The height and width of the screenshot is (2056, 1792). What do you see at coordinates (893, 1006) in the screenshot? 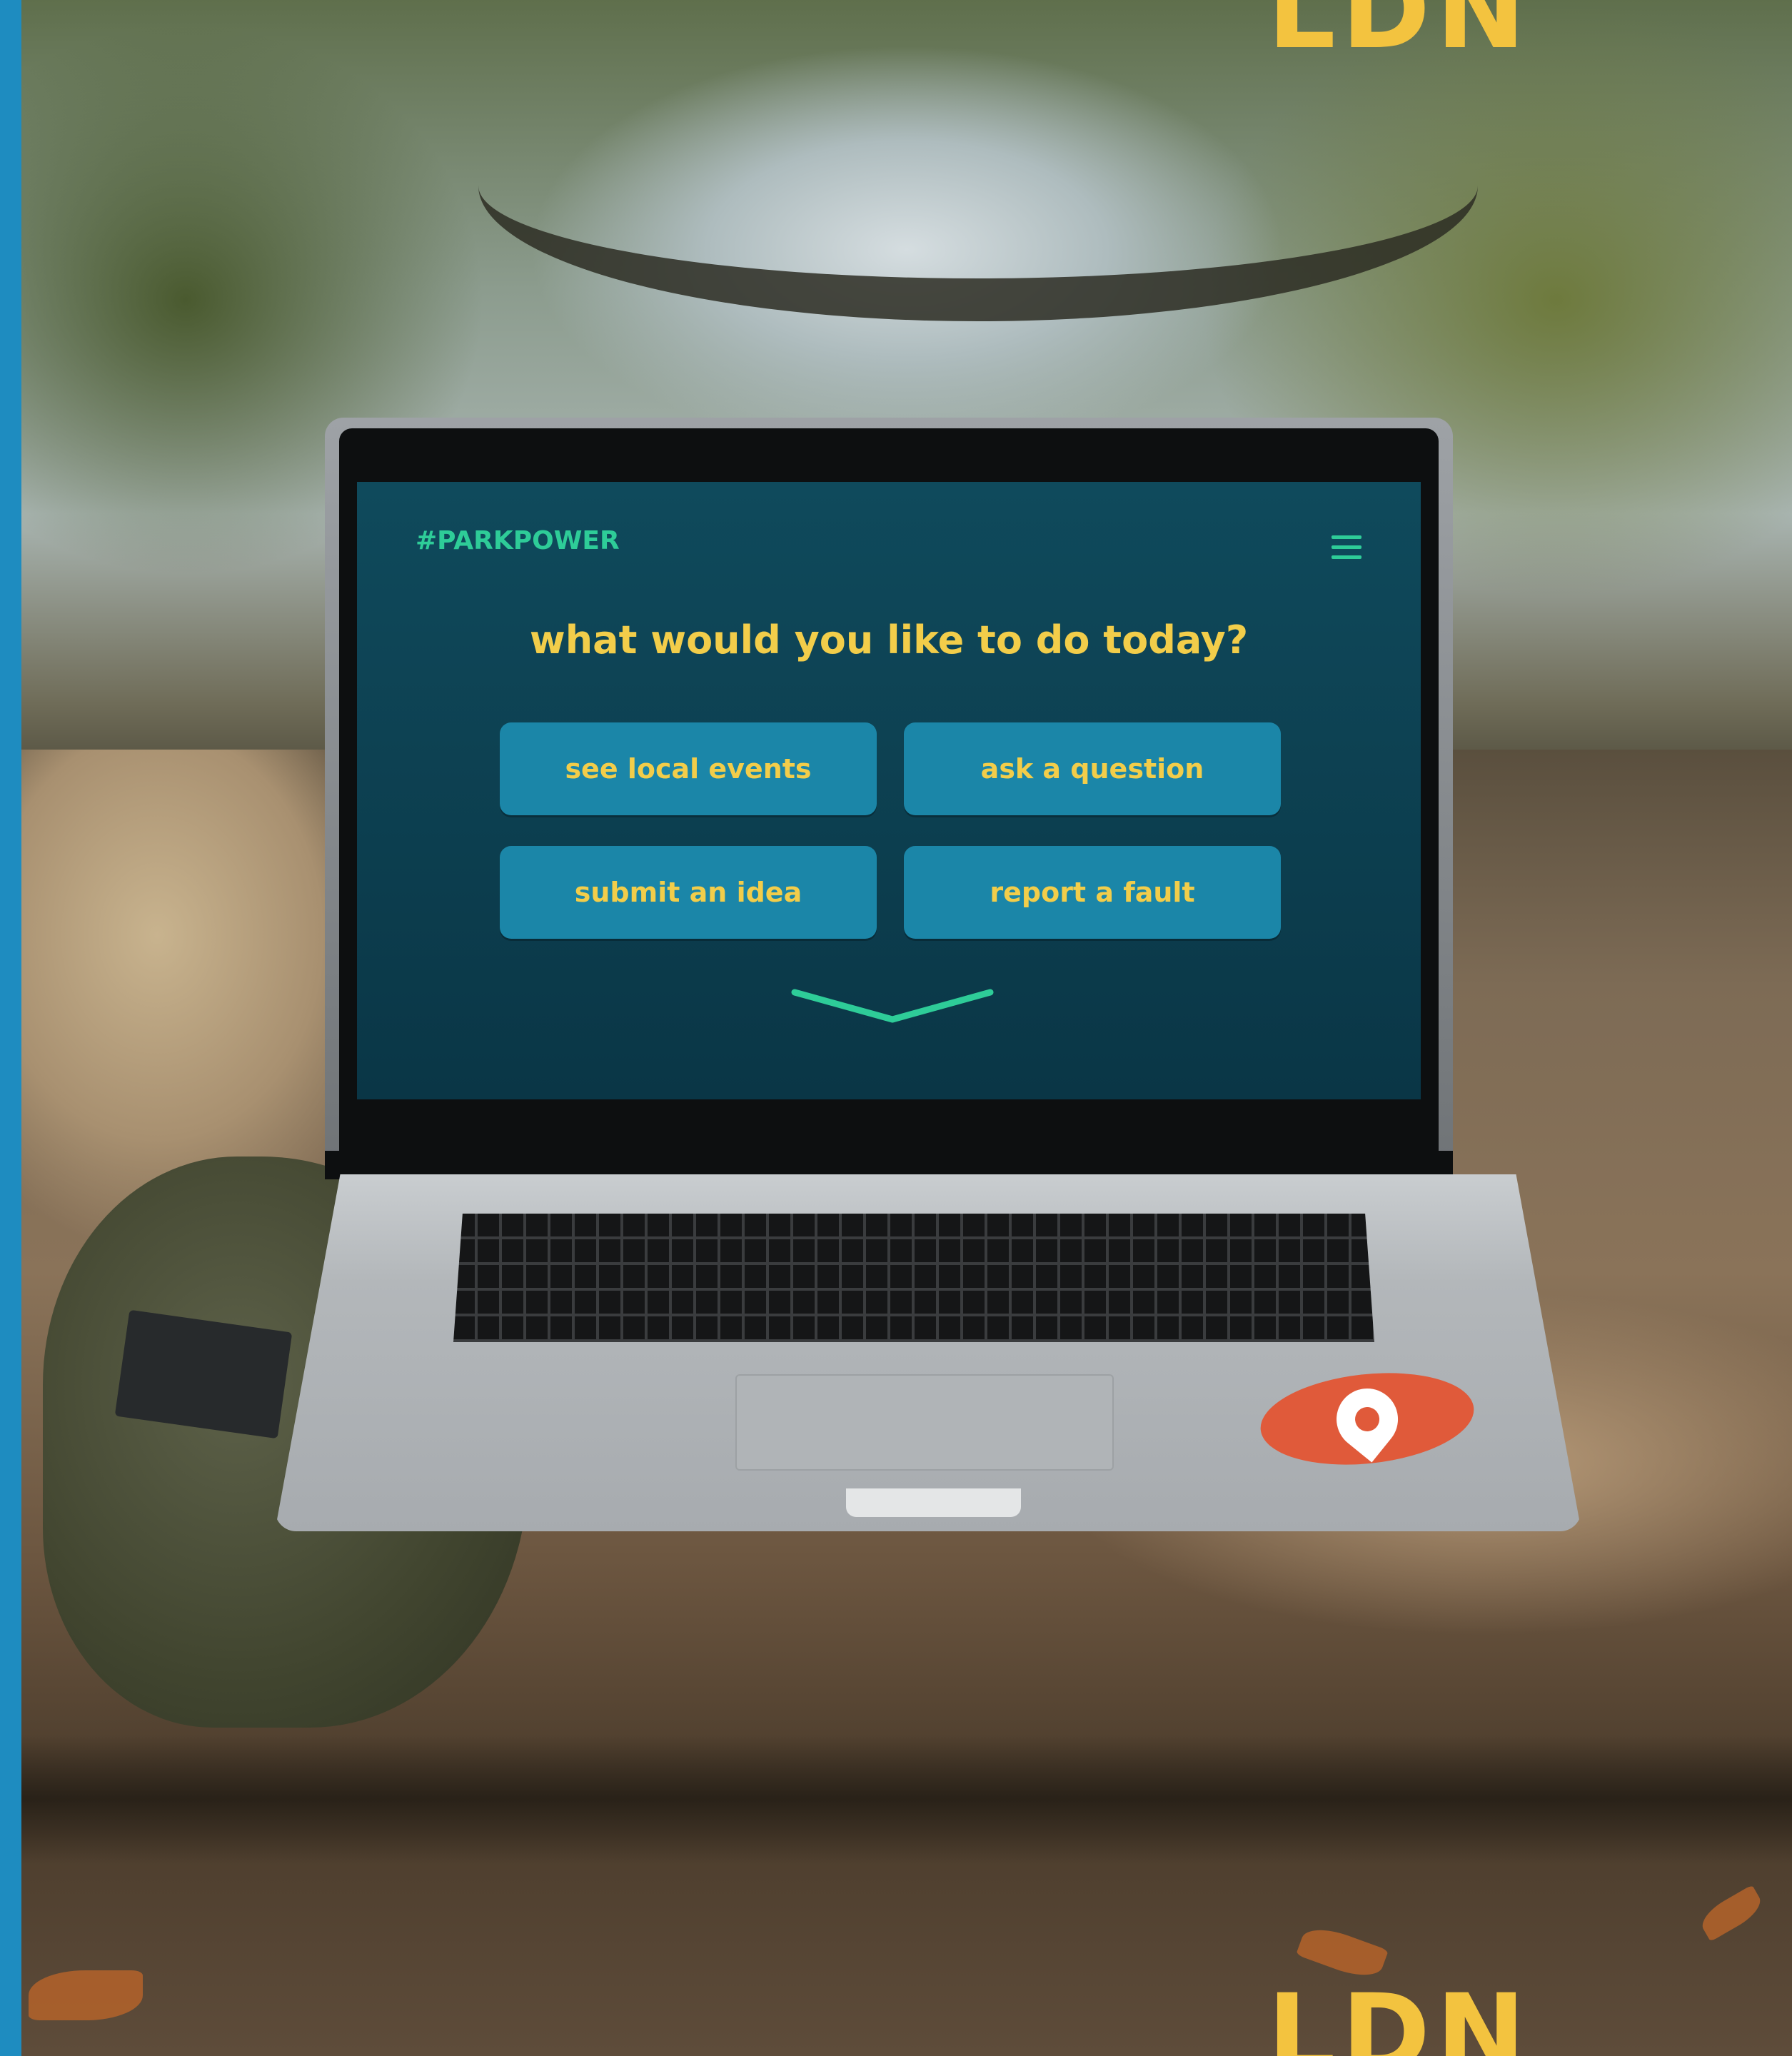
I see `chevron-down-icon` at bounding box center [893, 1006].